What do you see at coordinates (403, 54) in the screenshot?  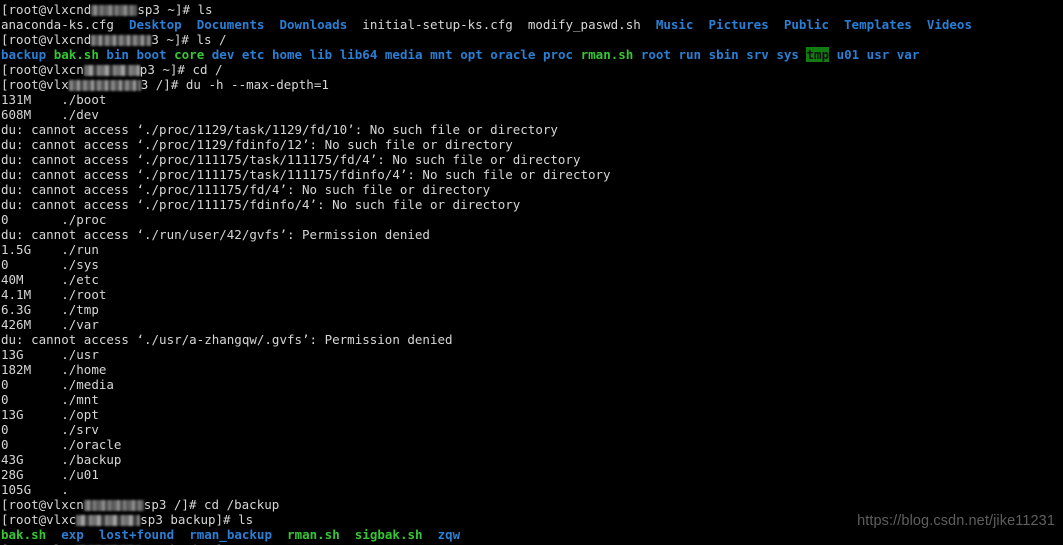 I see `ls-entry-media: media` at bounding box center [403, 54].